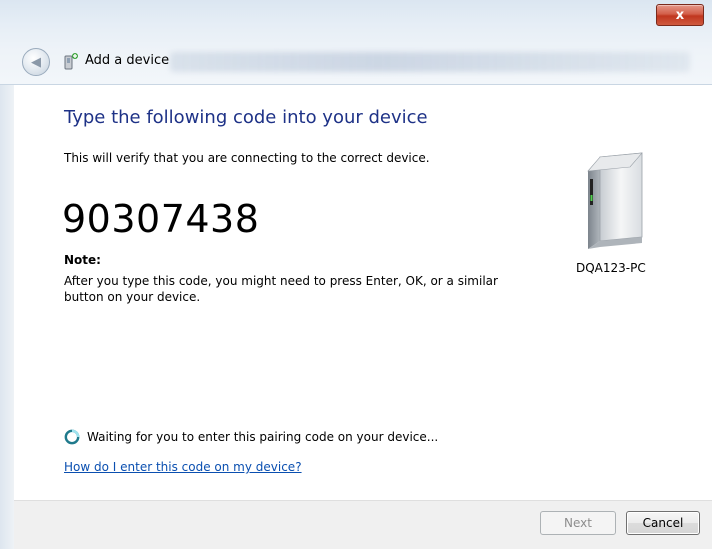 The height and width of the screenshot is (549, 712). What do you see at coordinates (615, 200) in the screenshot?
I see `pc-tower-icon` at bounding box center [615, 200].